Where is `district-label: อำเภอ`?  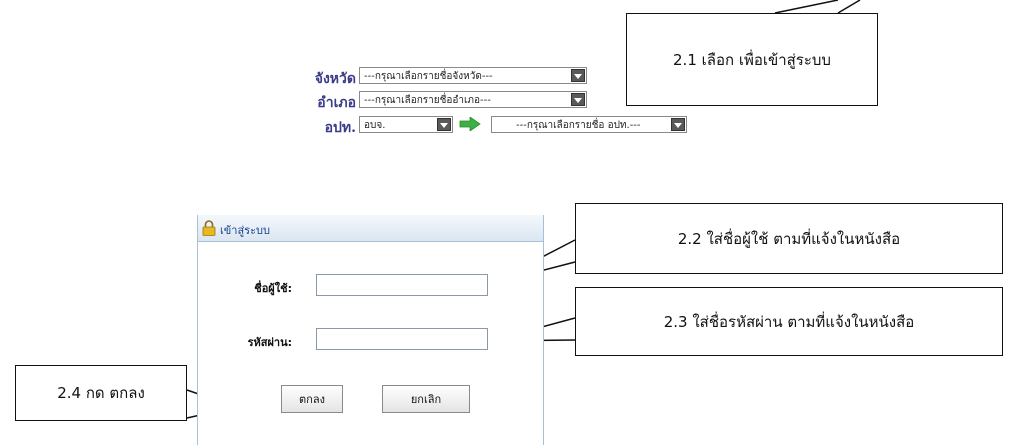
district-label: อำเภอ is located at coordinates (336, 103).